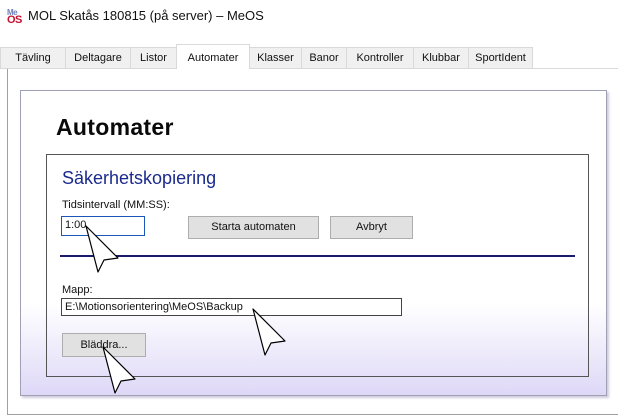 This screenshot has height=419, width=618. Describe the element at coordinates (324, 57) in the screenshot. I see `tab-banor: Banor` at that location.